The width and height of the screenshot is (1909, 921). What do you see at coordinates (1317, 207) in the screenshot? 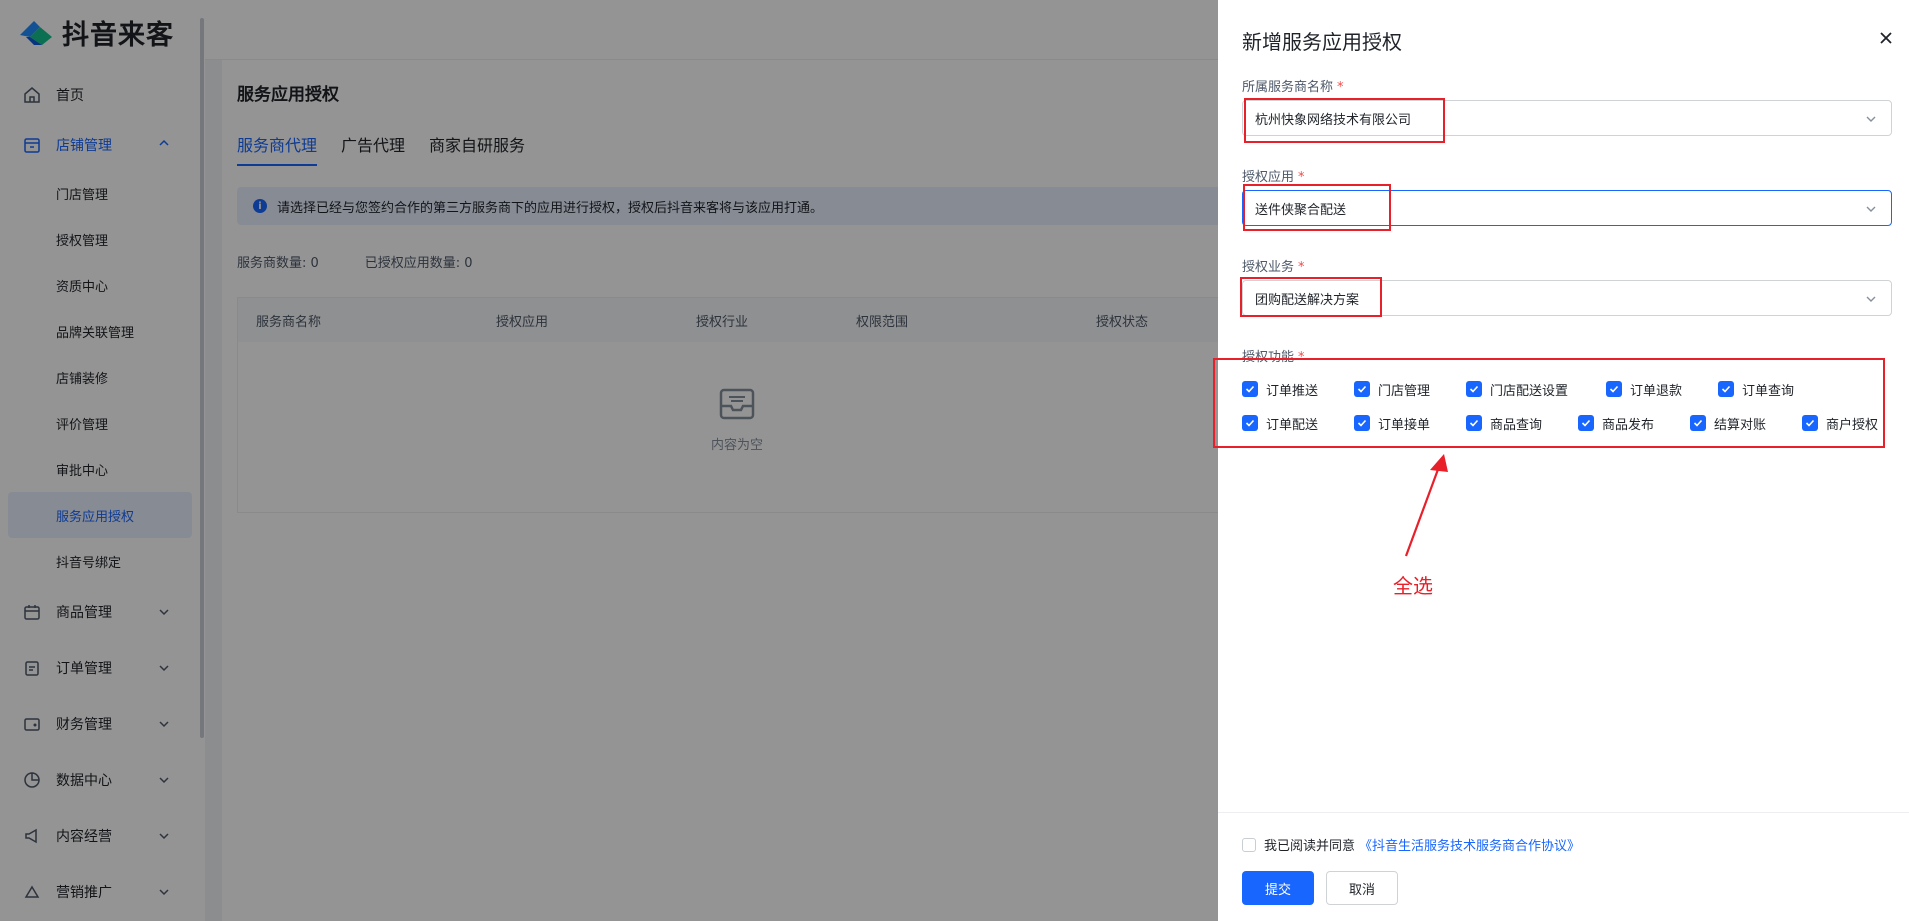
I see `highlight-app` at bounding box center [1317, 207].